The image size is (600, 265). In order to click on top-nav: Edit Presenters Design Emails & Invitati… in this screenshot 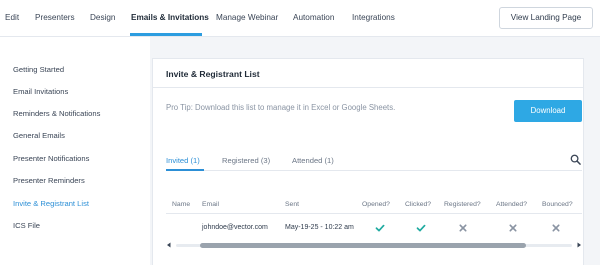, I will do `click(300, 18)`.